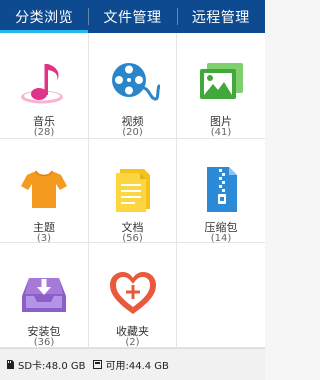 Image resolution: width=320 pixels, height=380 pixels. What do you see at coordinates (221, 132) in the screenshot?
I see `category-count: (41)` at bounding box center [221, 132].